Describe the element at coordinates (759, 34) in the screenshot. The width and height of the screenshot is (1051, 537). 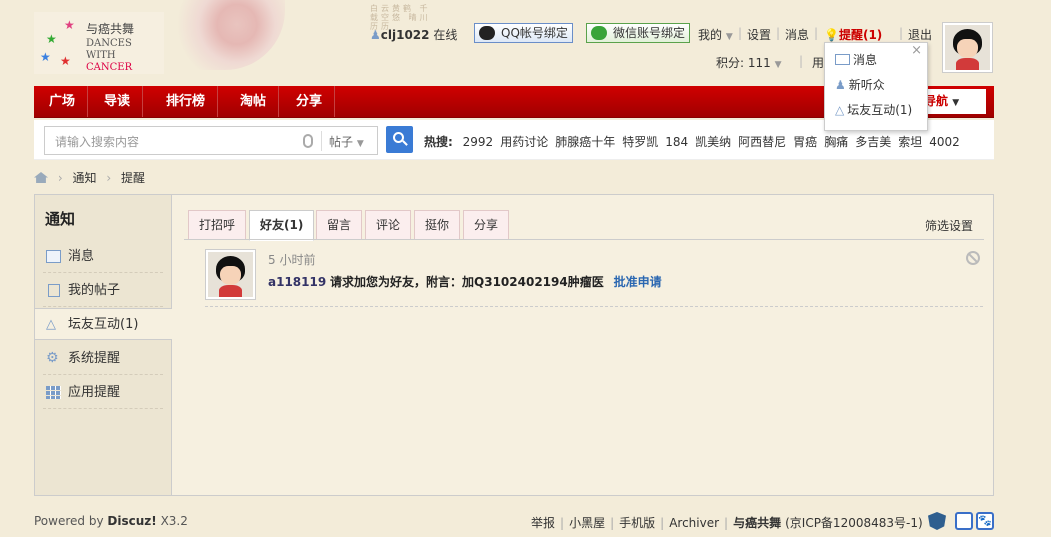
I see `settings-link: 设置` at that location.